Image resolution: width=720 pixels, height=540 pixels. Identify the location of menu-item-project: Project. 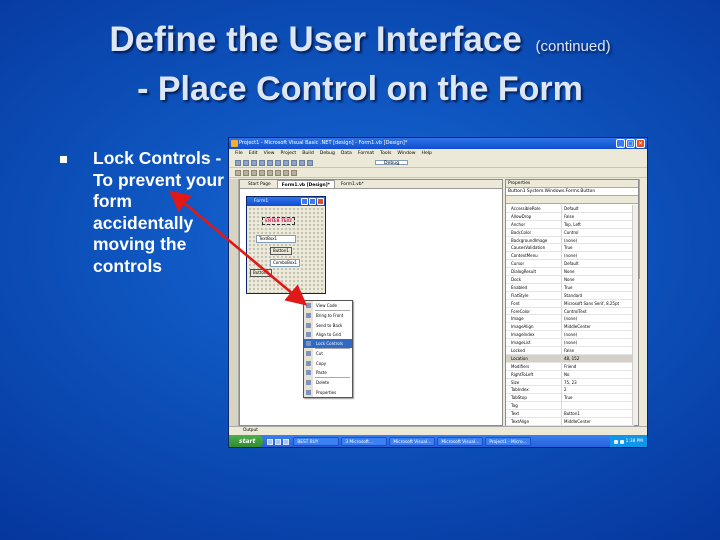
(289, 153).